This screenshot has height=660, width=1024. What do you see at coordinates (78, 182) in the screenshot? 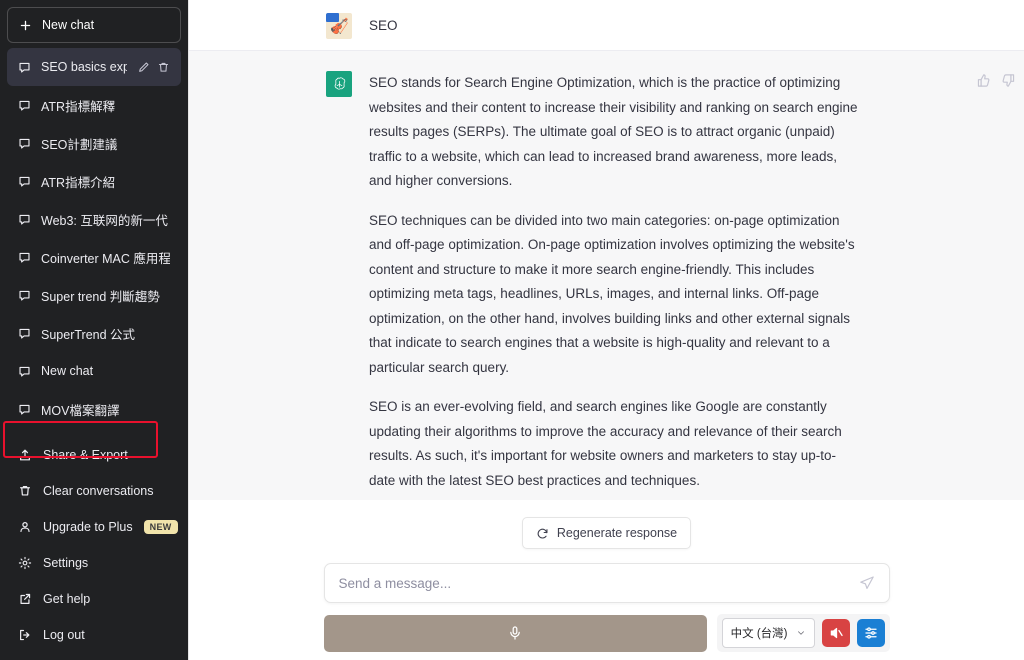
I see `conversation-label: ATR指標介紹` at bounding box center [78, 182].